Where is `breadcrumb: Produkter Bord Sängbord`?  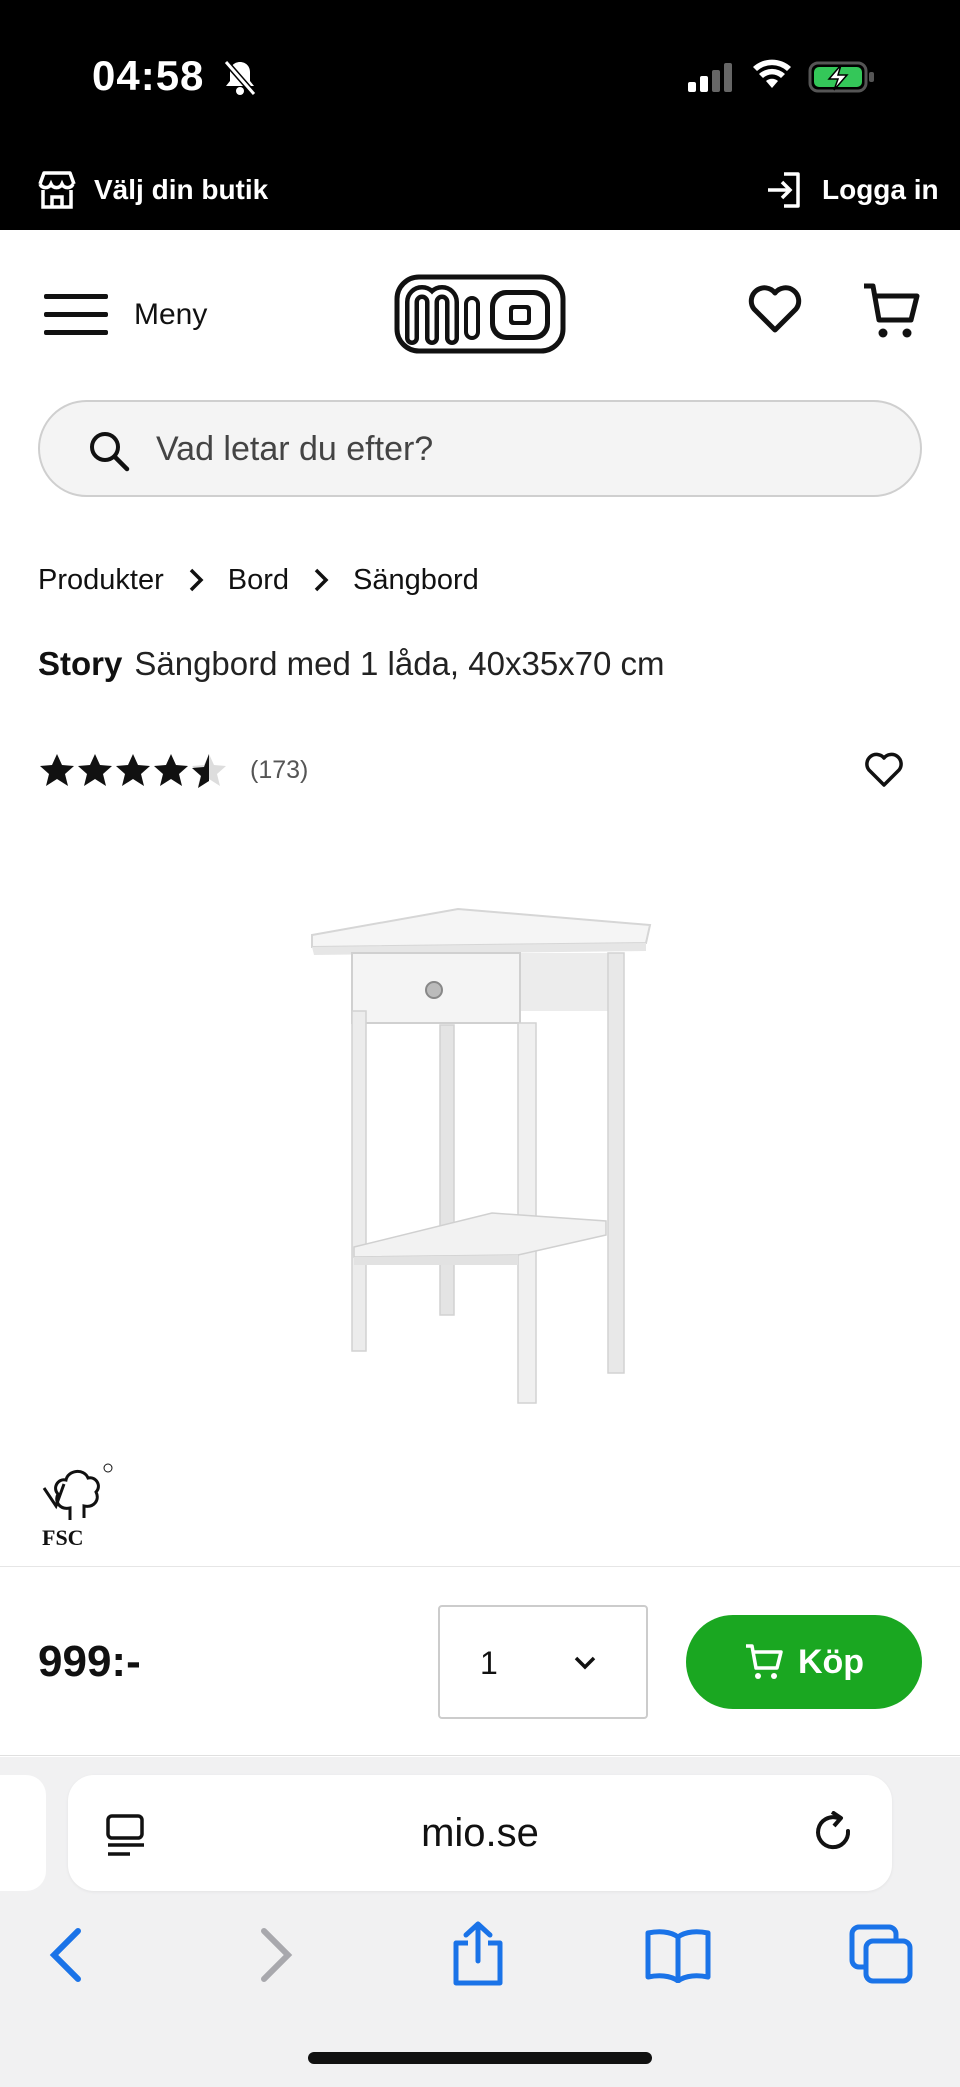
breadcrumb: Produkter Bord Sängbord is located at coordinates (258, 580).